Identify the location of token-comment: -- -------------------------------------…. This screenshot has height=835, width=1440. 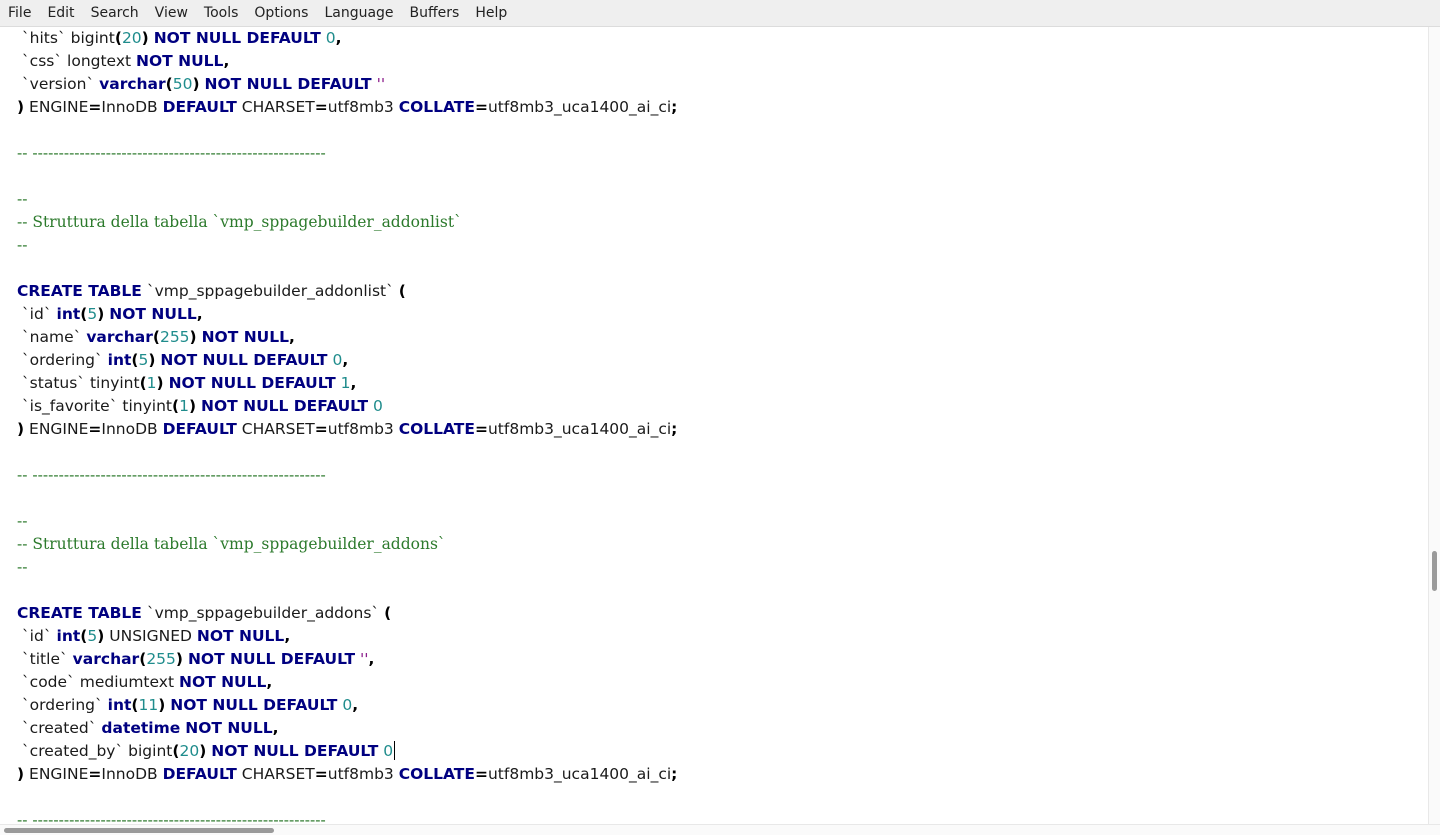
(171, 475).